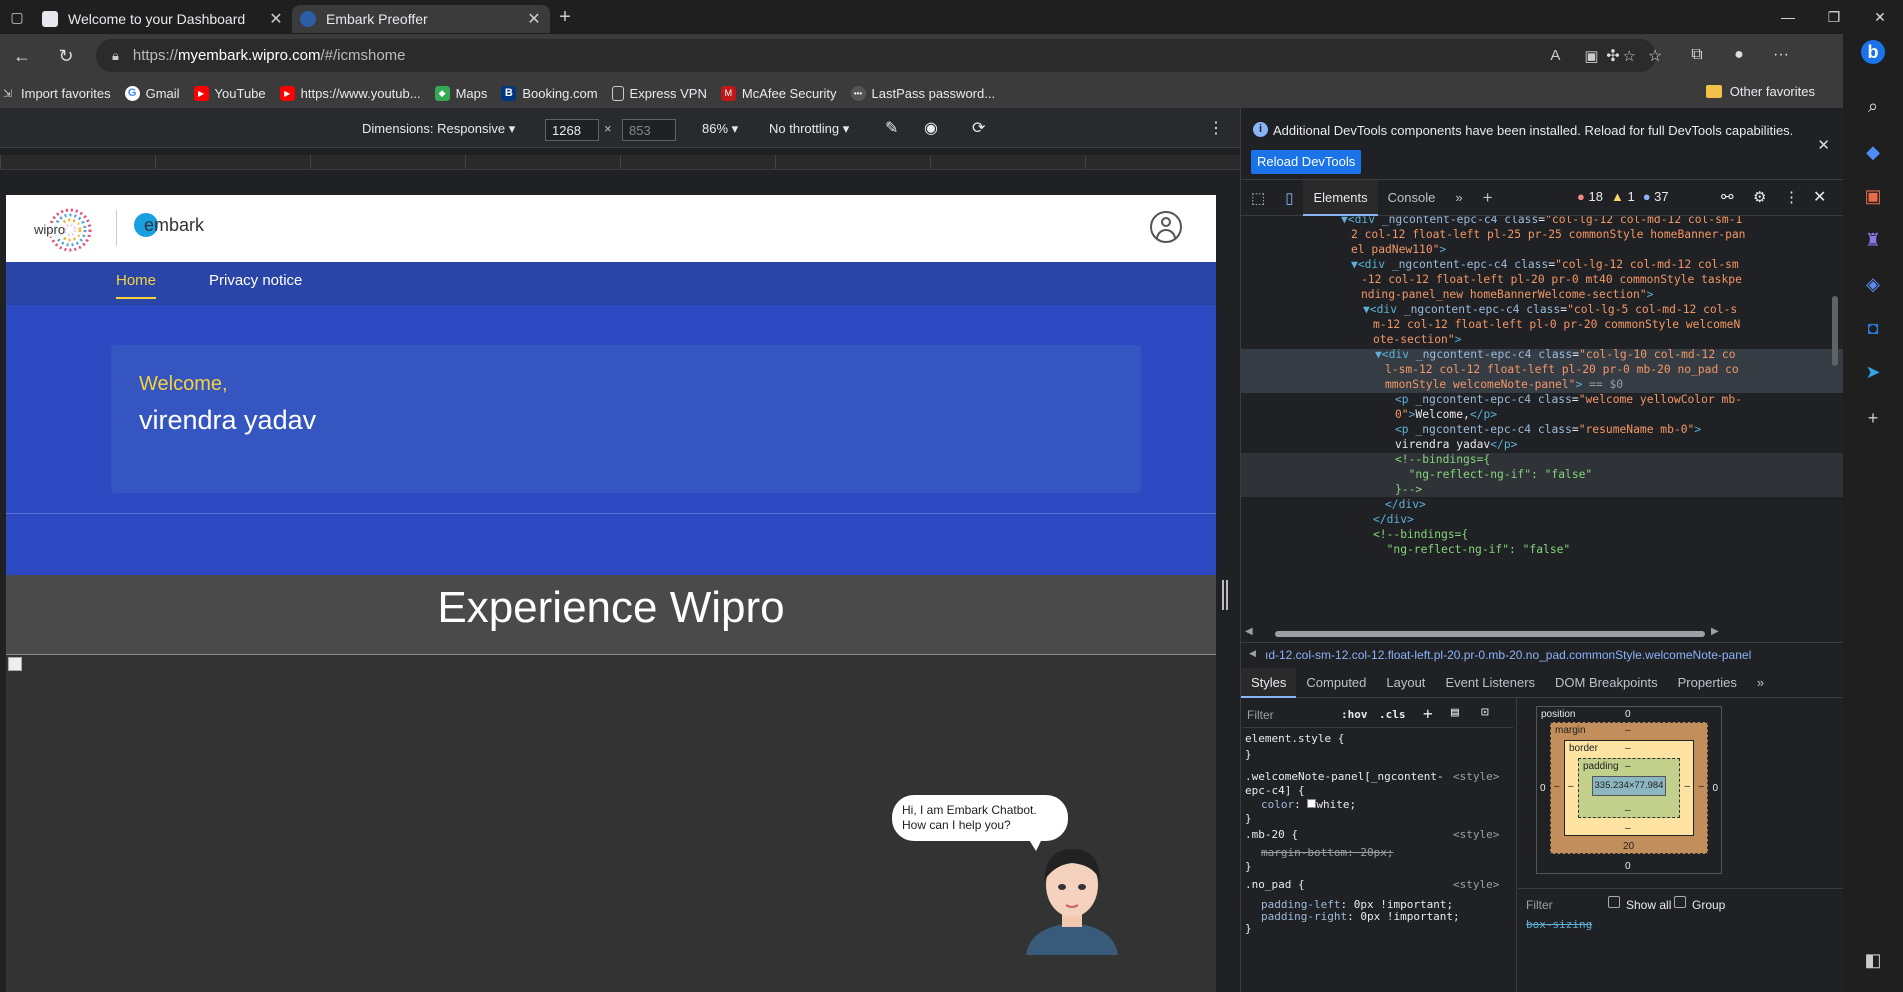  I want to click on favorite-express-vpn: Express VPN, so click(659, 93).